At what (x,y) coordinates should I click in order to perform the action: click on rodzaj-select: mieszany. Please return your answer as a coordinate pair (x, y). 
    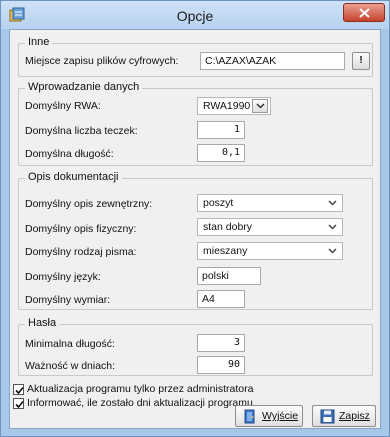
    Looking at the image, I should click on (270, 251).